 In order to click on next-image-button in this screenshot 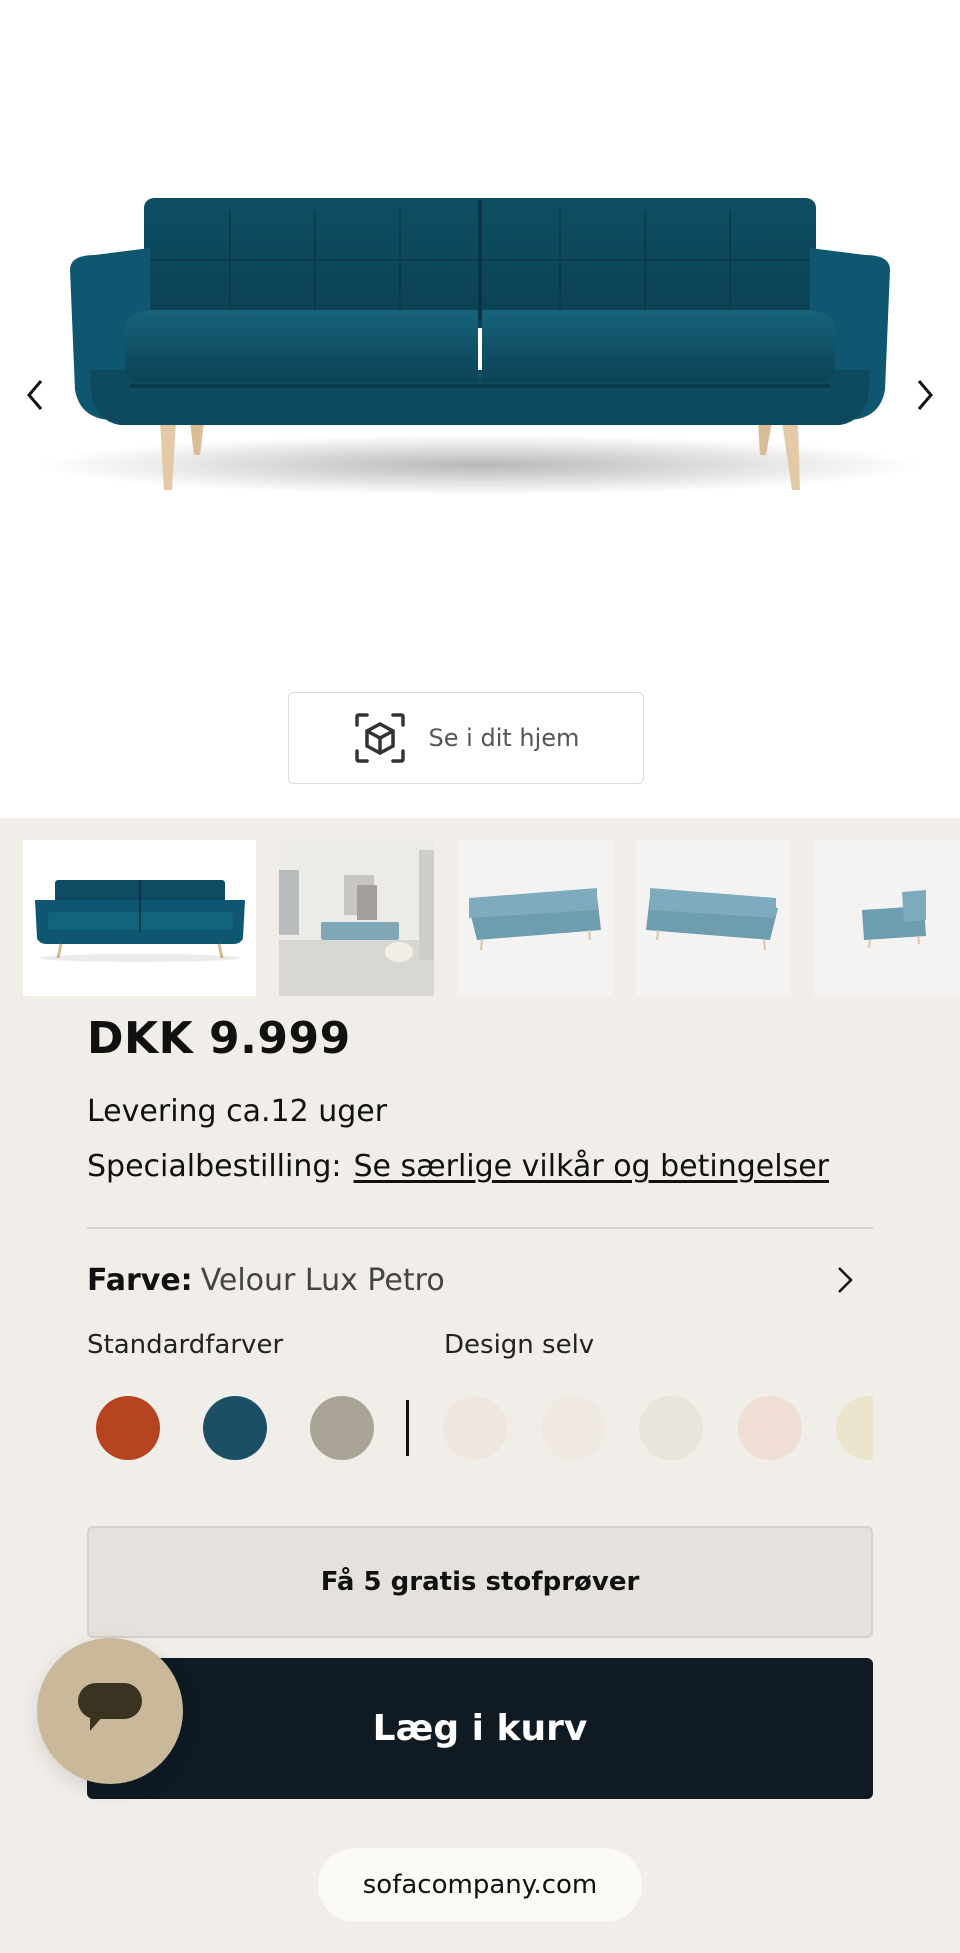, I will do `click(925, 395)`.